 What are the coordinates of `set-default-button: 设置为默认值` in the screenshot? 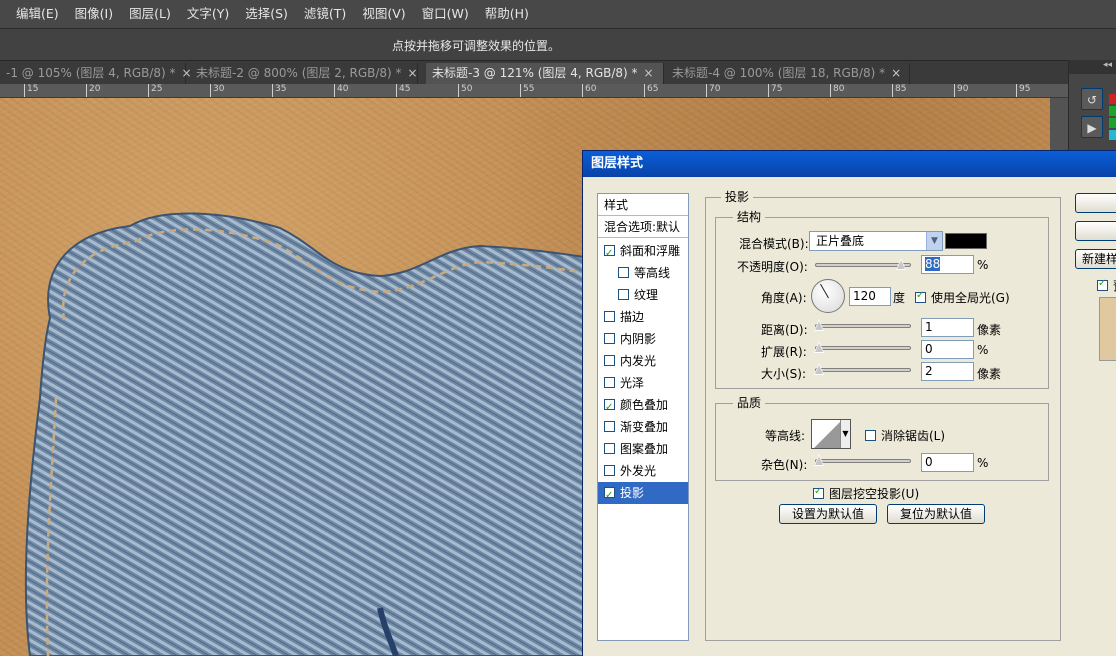 It's located at (828, 514).